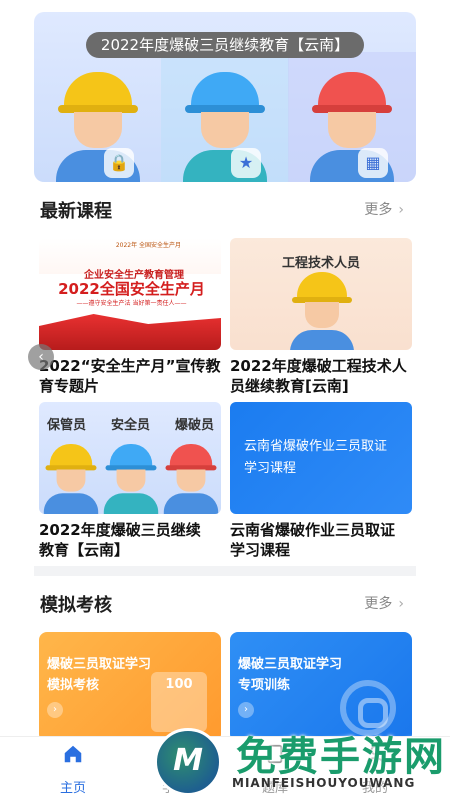 This screenshot has width=450, height=800. I want to click on home-icon, so click(73, 754).